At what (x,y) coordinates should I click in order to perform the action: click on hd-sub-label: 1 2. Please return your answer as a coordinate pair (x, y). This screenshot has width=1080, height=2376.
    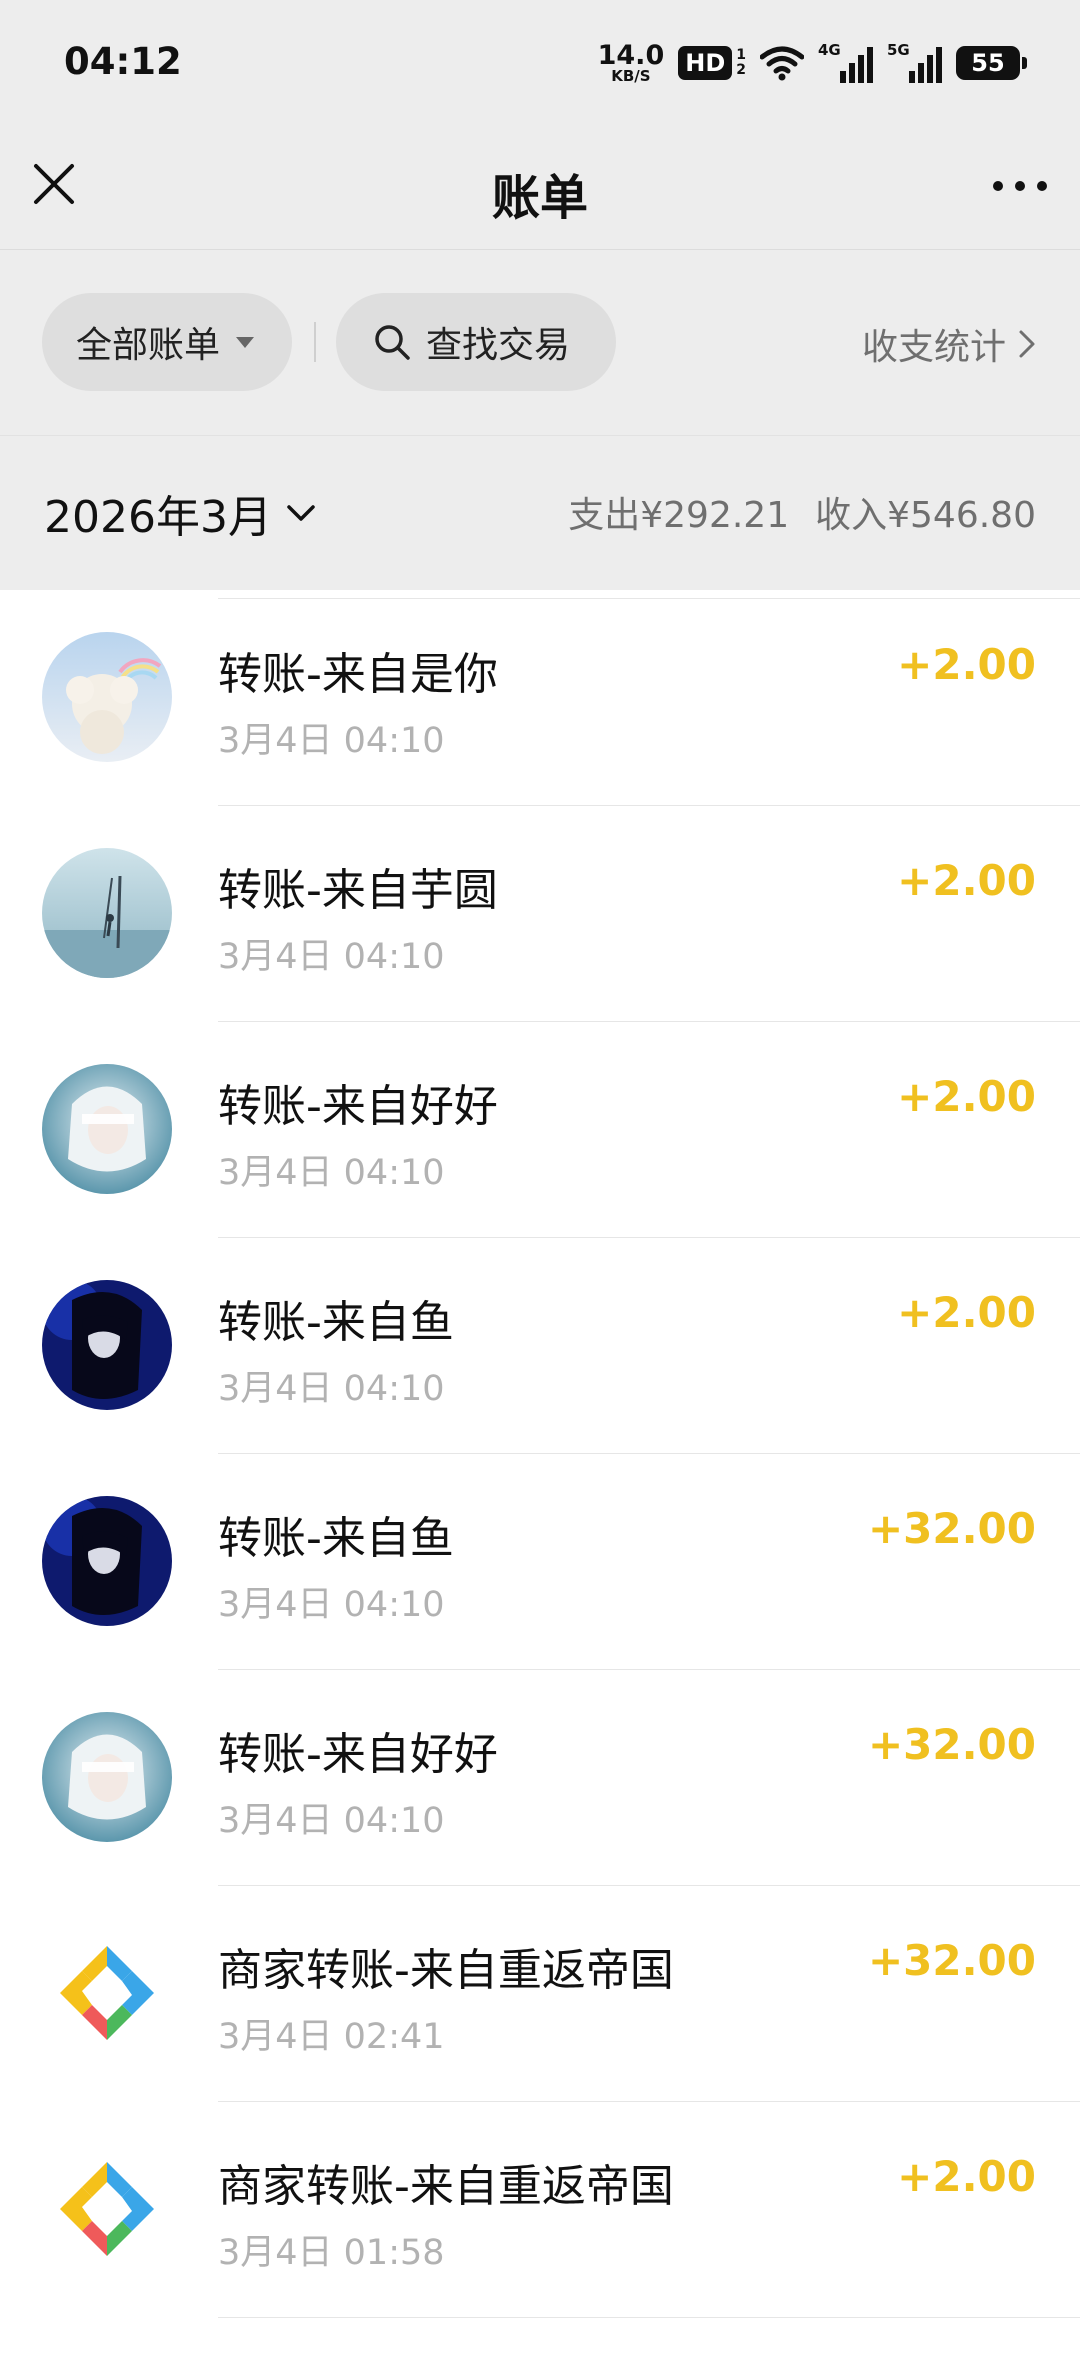
    Looking at the image, I should click on (741, 62).